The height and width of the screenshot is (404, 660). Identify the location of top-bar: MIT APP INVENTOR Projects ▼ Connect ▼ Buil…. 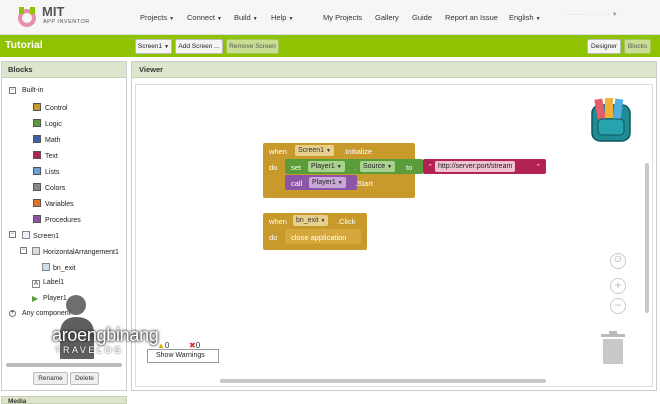
(330, 17).